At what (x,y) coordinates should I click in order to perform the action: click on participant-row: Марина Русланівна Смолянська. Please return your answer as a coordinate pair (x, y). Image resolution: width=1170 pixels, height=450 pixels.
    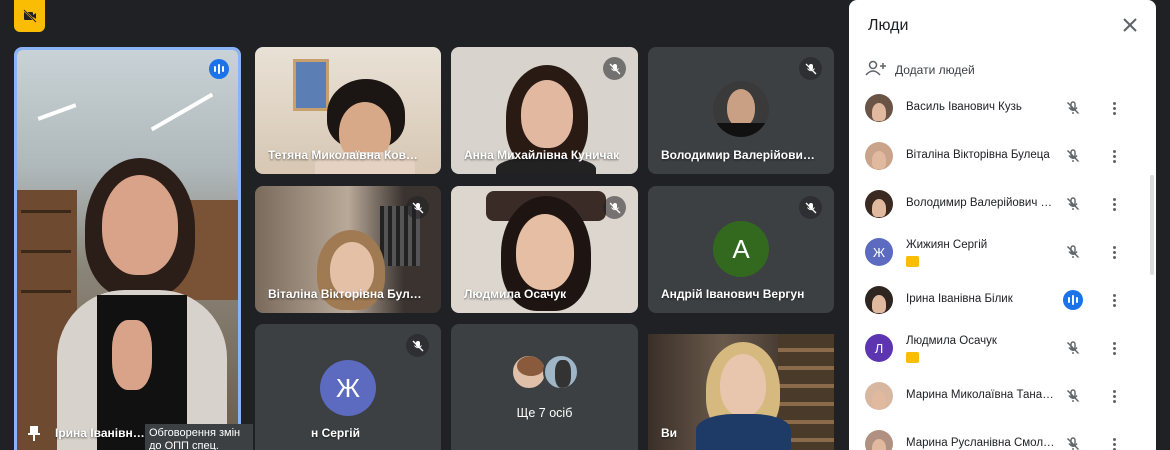
    Looking at the image, I should click on (1002, 437).